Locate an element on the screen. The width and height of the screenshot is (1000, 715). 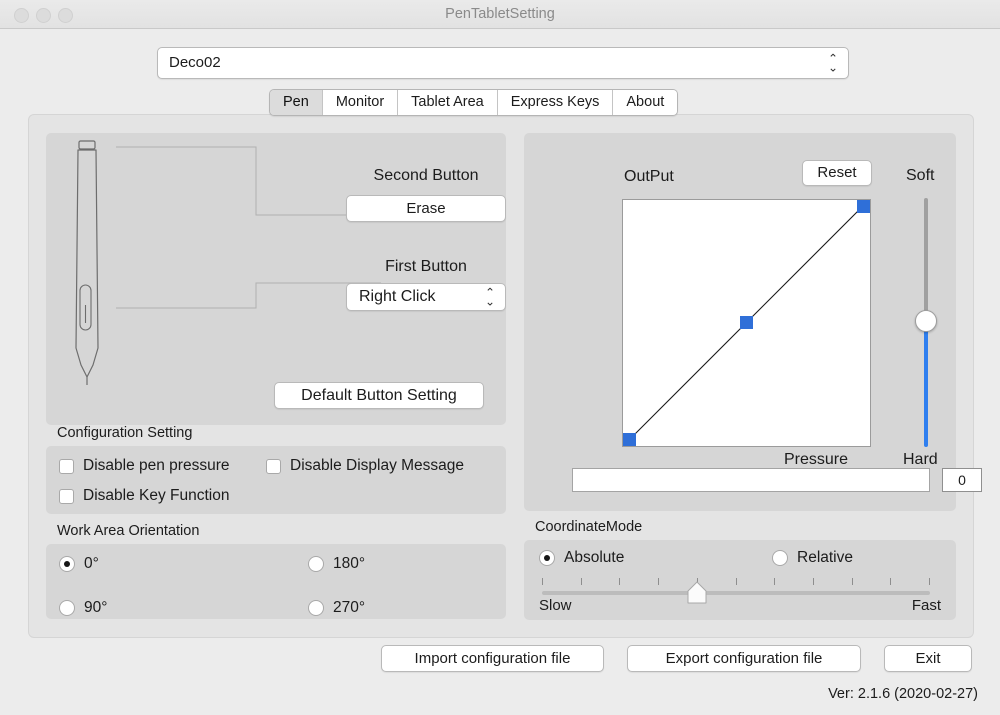
tab-tablet-area: Tablet Area is located at coordinates (448, 102).